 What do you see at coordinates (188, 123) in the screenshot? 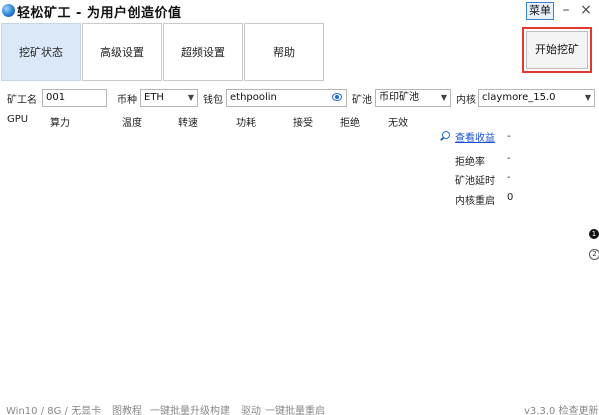
I see `column-header: 转速` at bounding box center [188, 123].